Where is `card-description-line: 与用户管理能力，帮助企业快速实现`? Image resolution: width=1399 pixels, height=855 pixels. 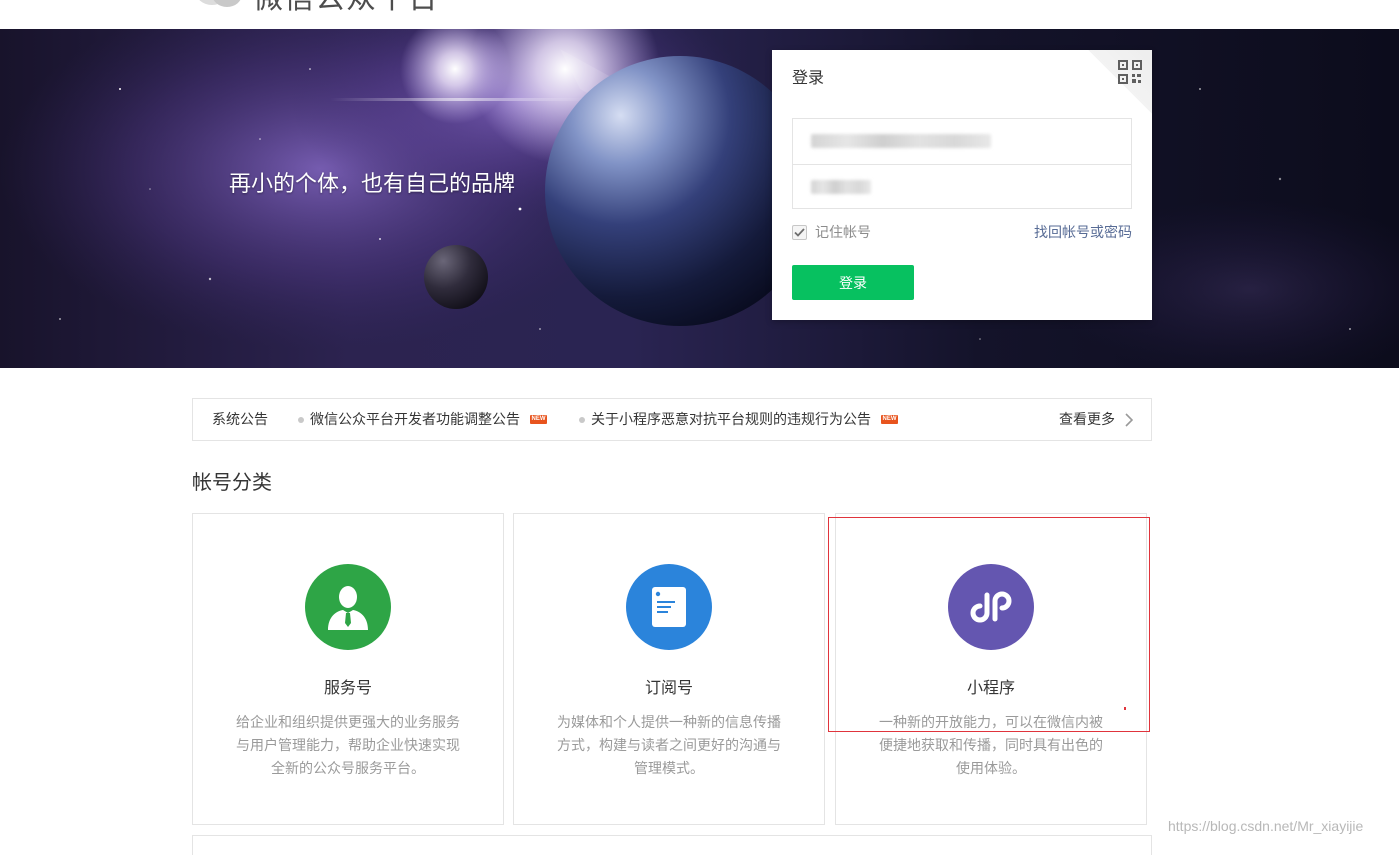
card-description-line: 与用户管理能力，帮助企业快速实现 is located at coordinates (348, 745).